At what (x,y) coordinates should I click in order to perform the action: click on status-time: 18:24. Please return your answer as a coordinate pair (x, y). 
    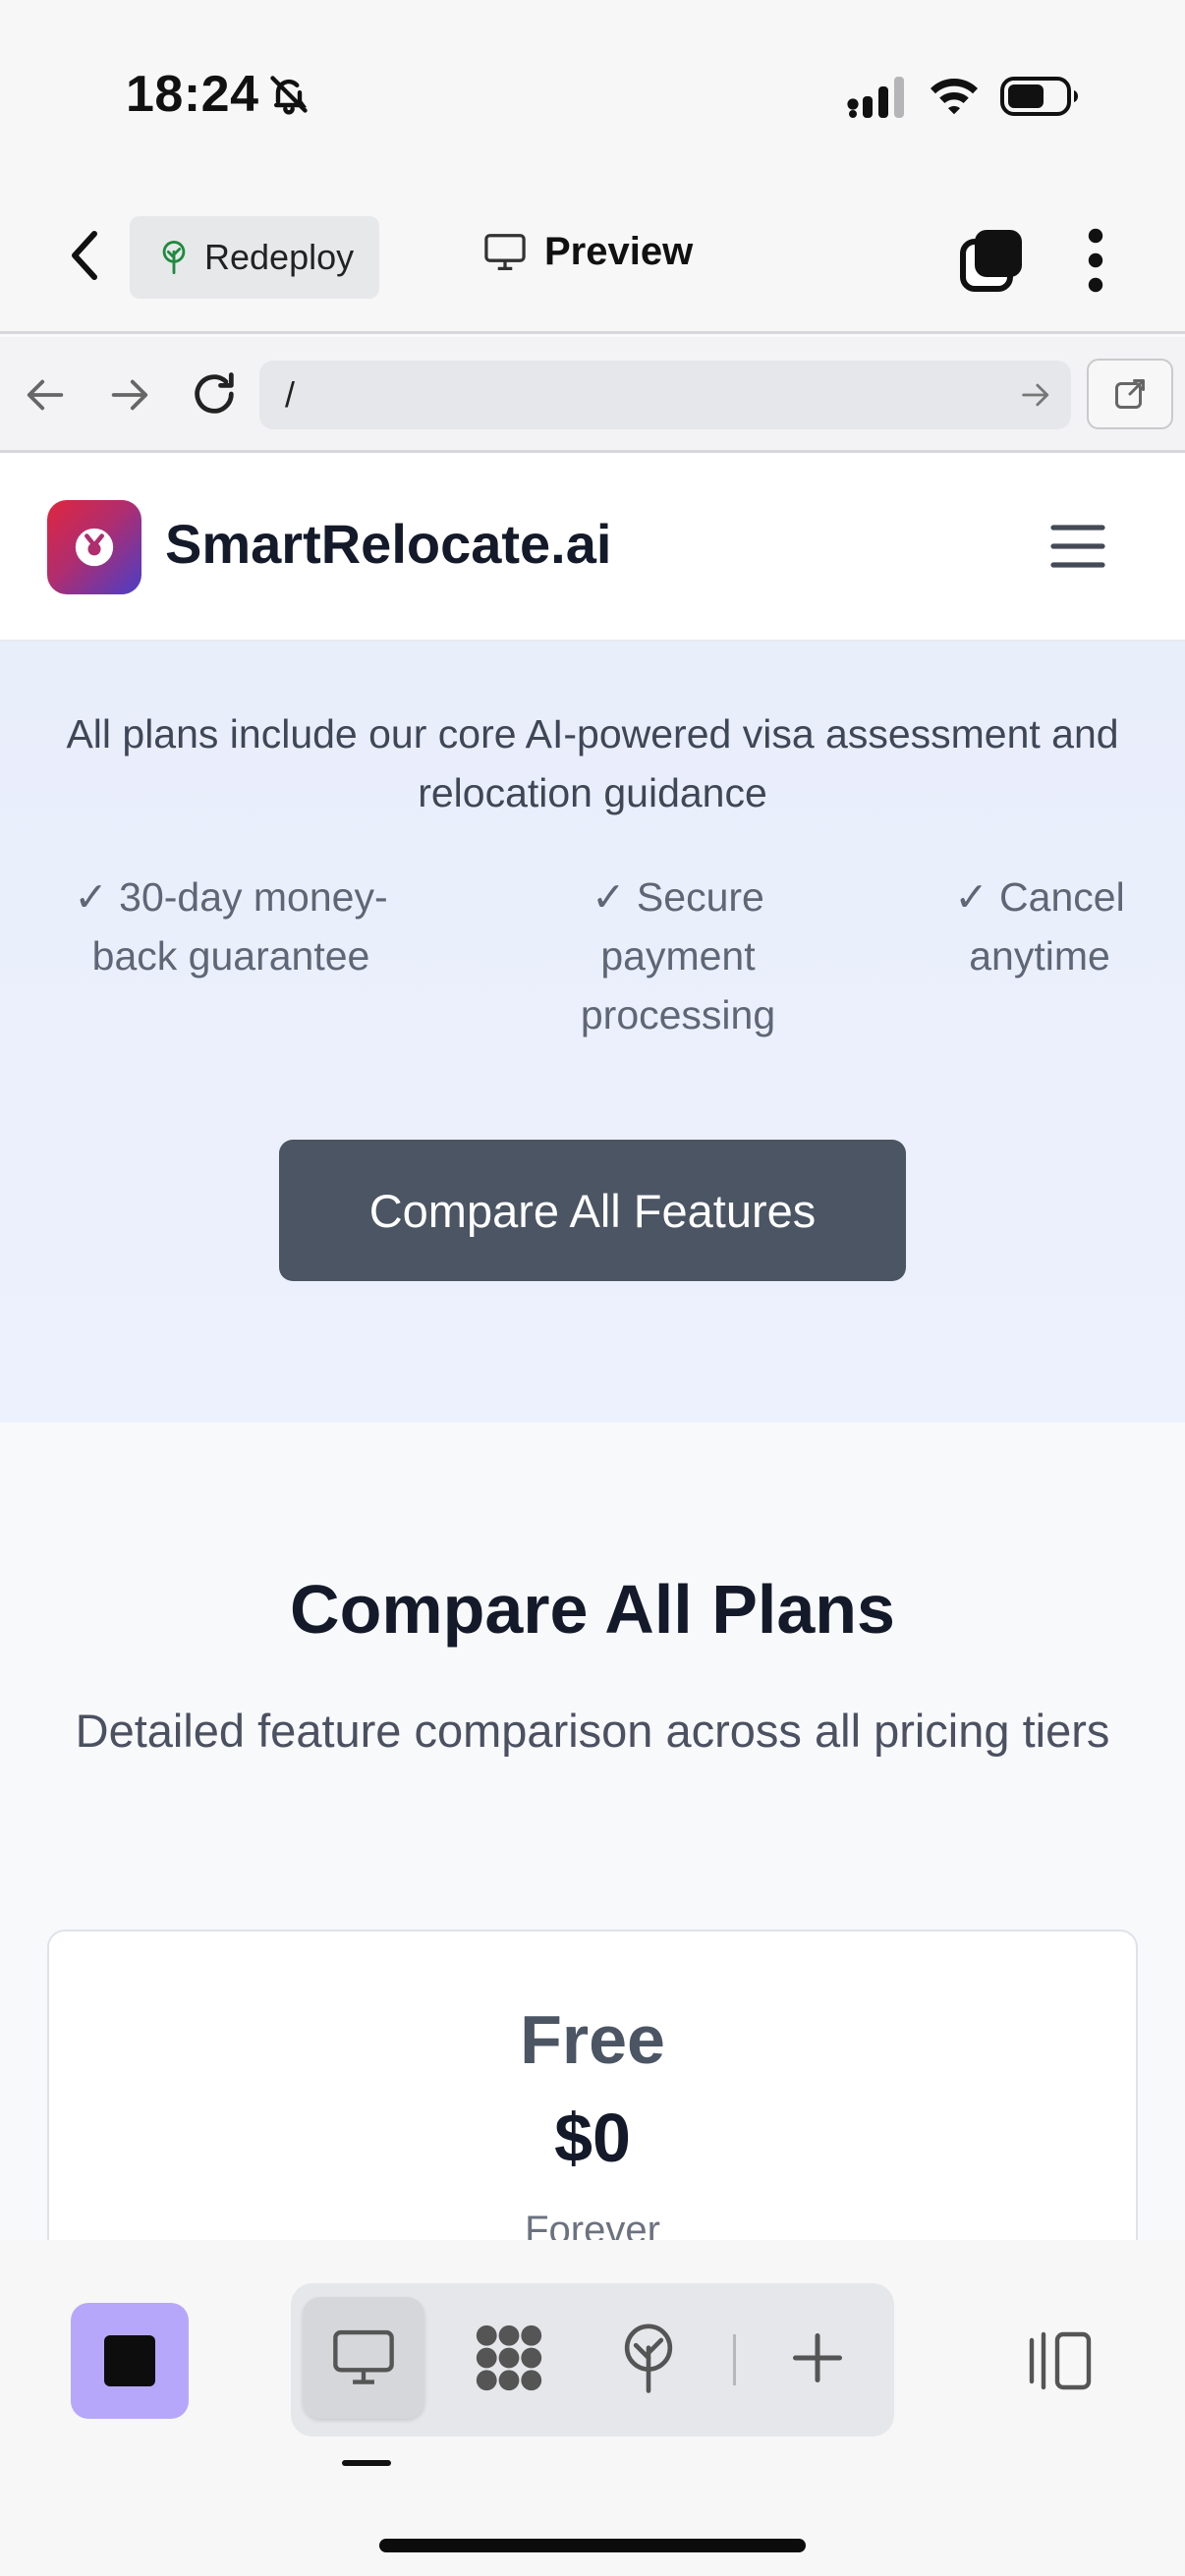
    Looking at the image, I should click on (193, 94).